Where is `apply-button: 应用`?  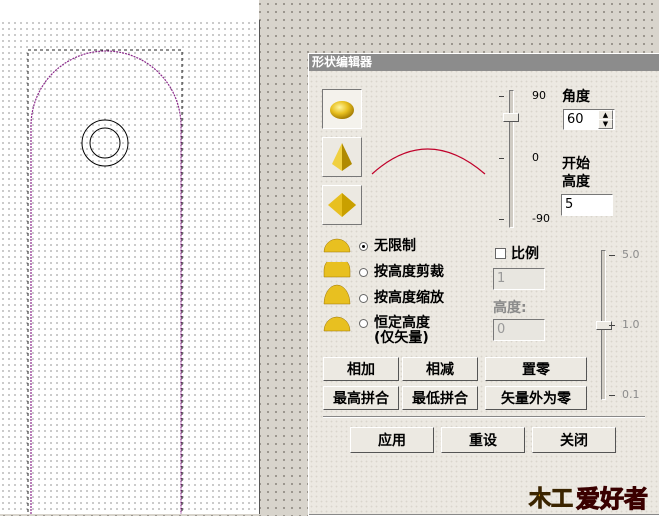 apply-button: 应用 is located at coordinates (392, 440).